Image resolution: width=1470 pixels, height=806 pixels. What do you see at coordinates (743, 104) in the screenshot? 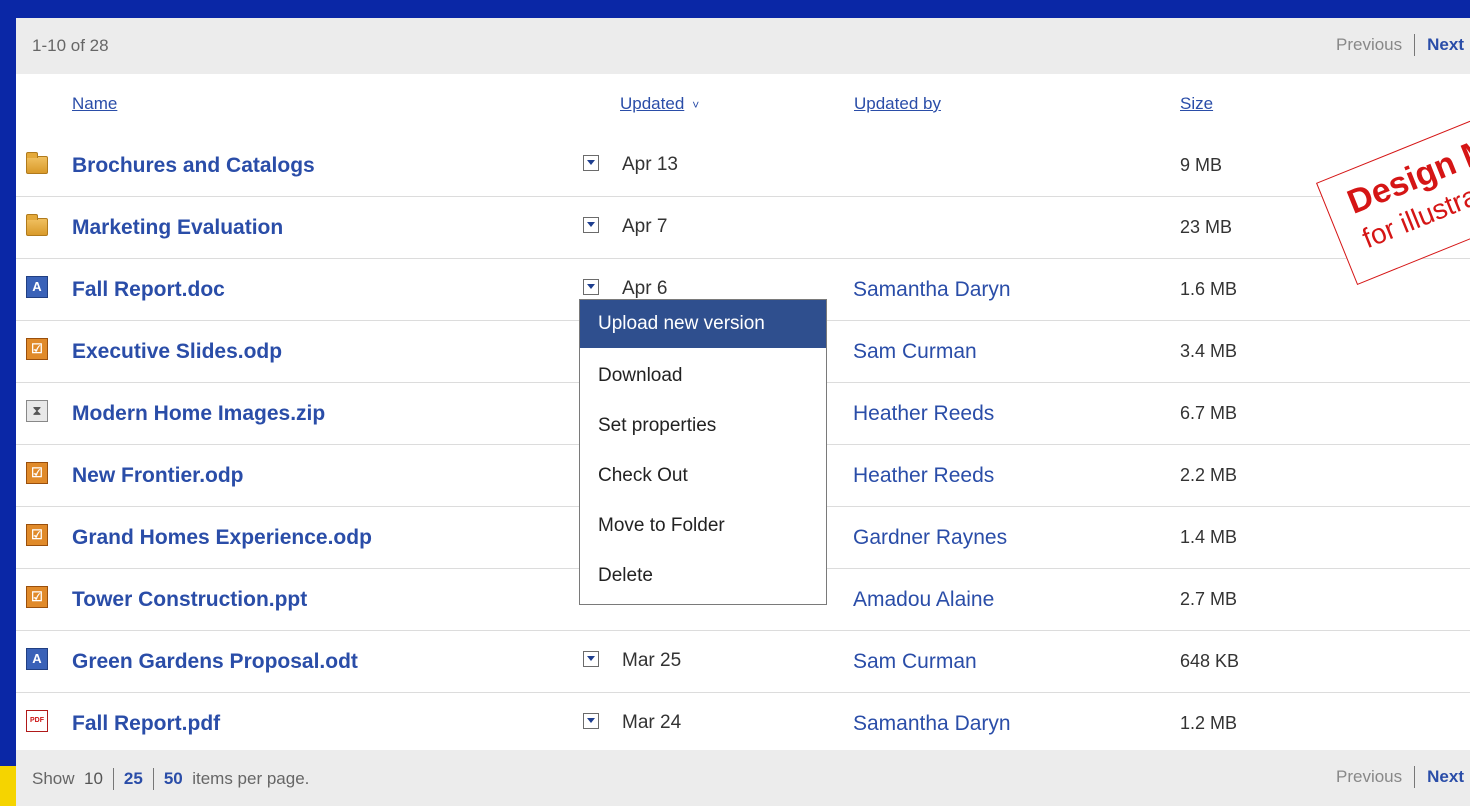
I see `column-header-row: Name Updated ˅ Updated by Size` at bounding box center [743, 104].